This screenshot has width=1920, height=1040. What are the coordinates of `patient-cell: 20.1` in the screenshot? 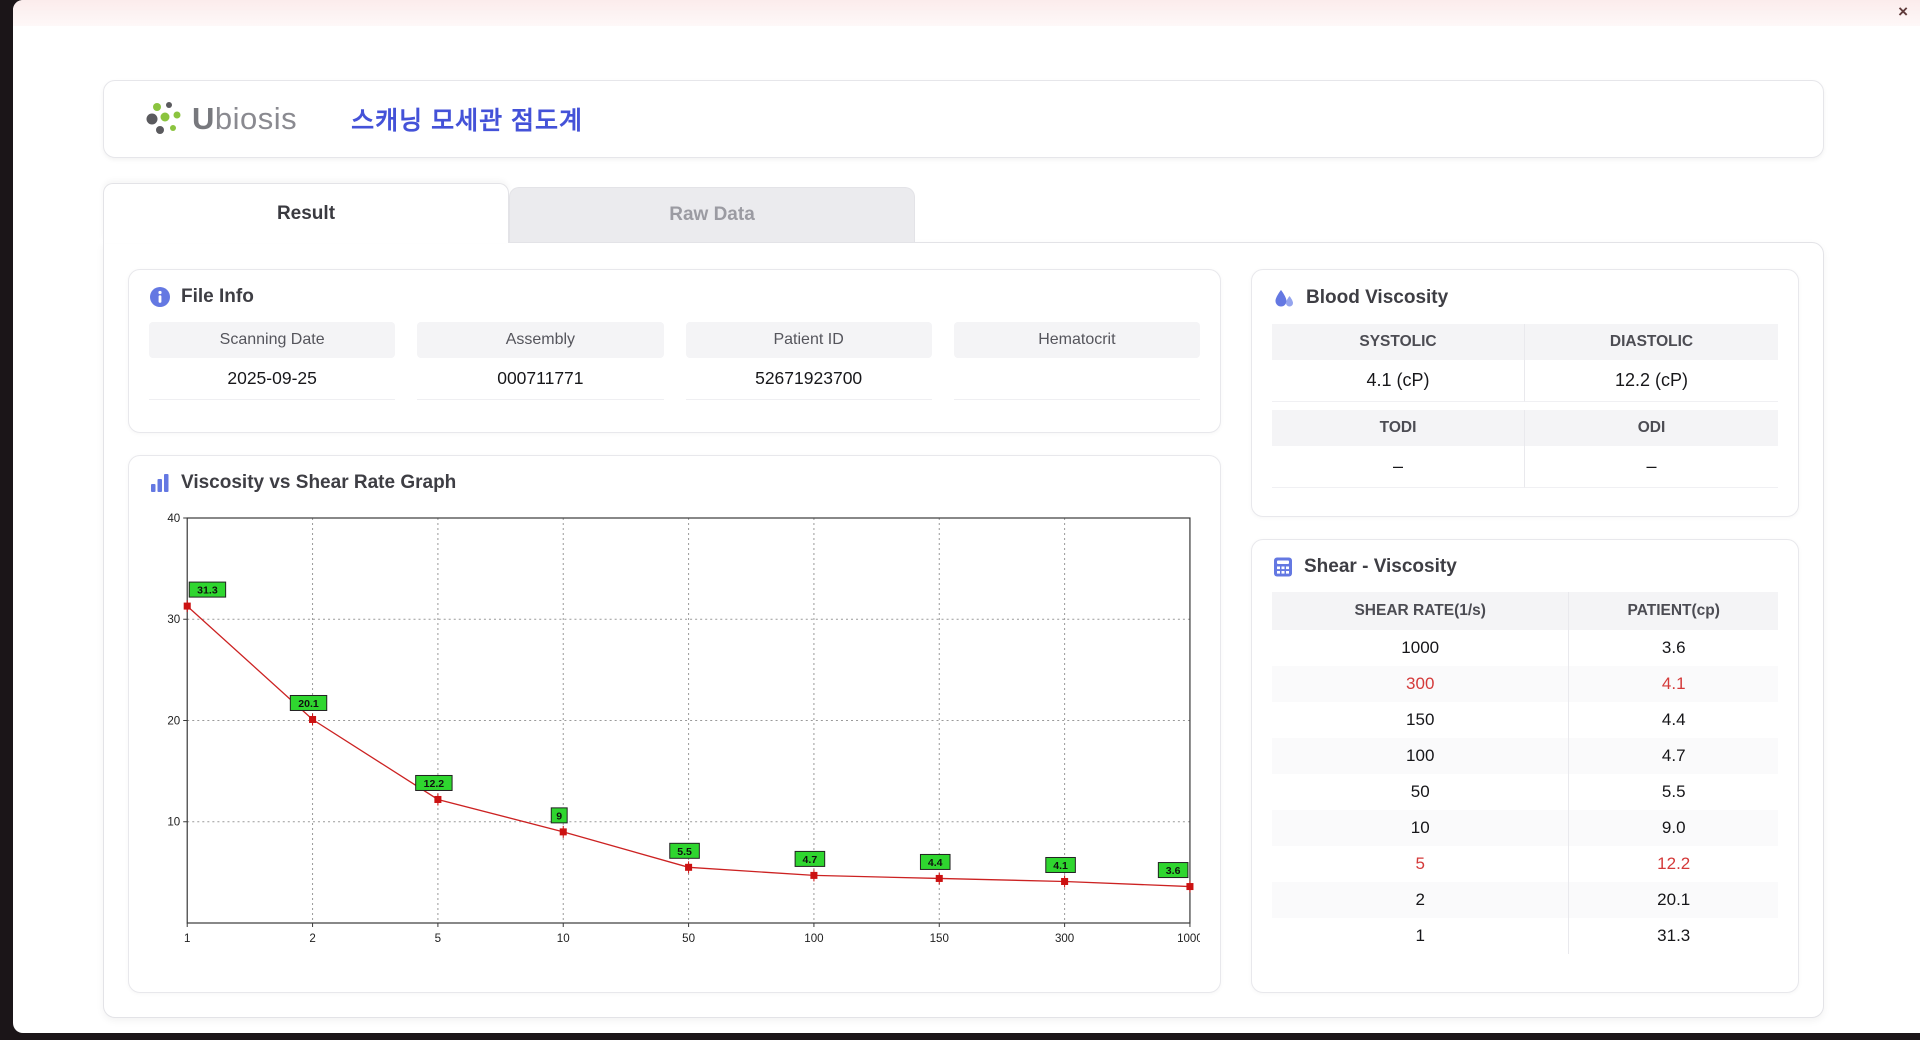 It's located at (1673, 900).